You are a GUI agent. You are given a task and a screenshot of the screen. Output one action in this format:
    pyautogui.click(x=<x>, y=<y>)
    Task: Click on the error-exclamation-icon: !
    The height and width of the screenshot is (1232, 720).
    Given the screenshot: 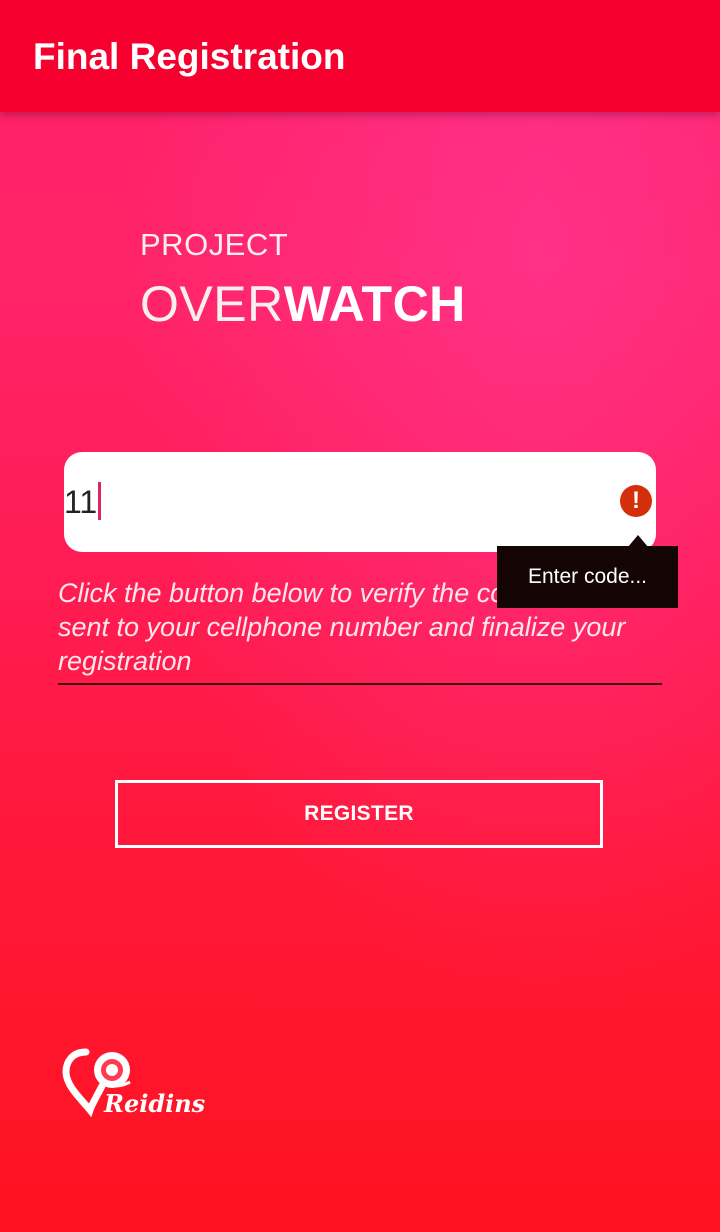 What is the action you would take?
    pyautogui.click(x=636, y=501)
    